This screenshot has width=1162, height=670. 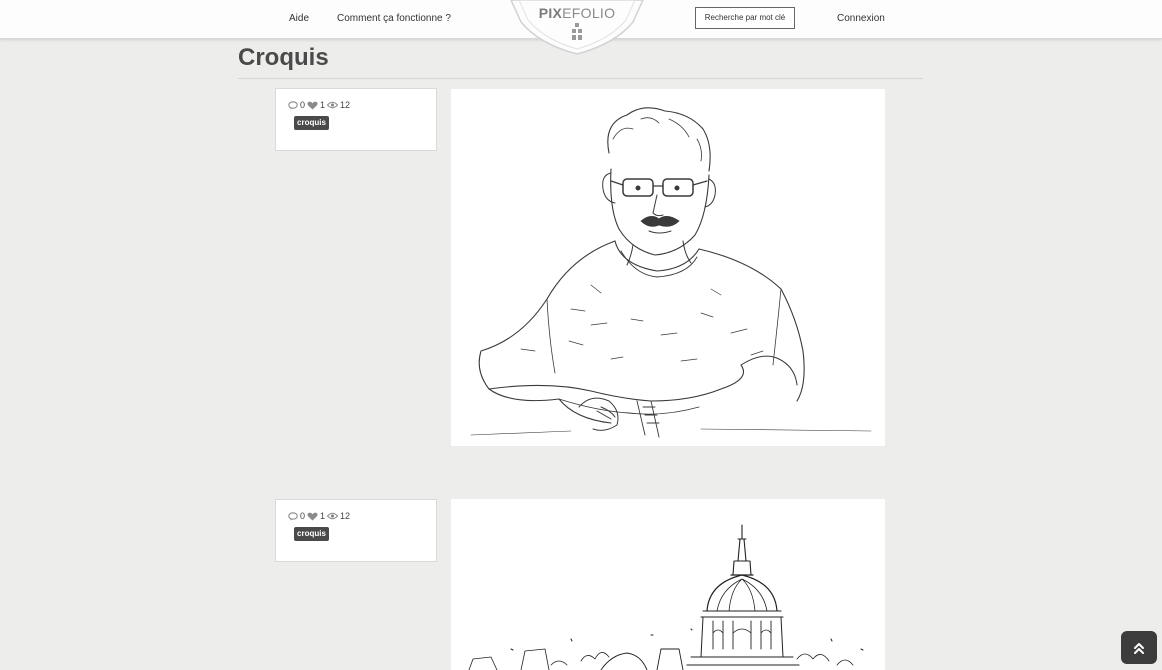 What do you see at coordinates (394, 18) in the screenshot?
I see `nav-how-it-works-link: Comment ça fonctionne ?` at bounding box center [394, 18].